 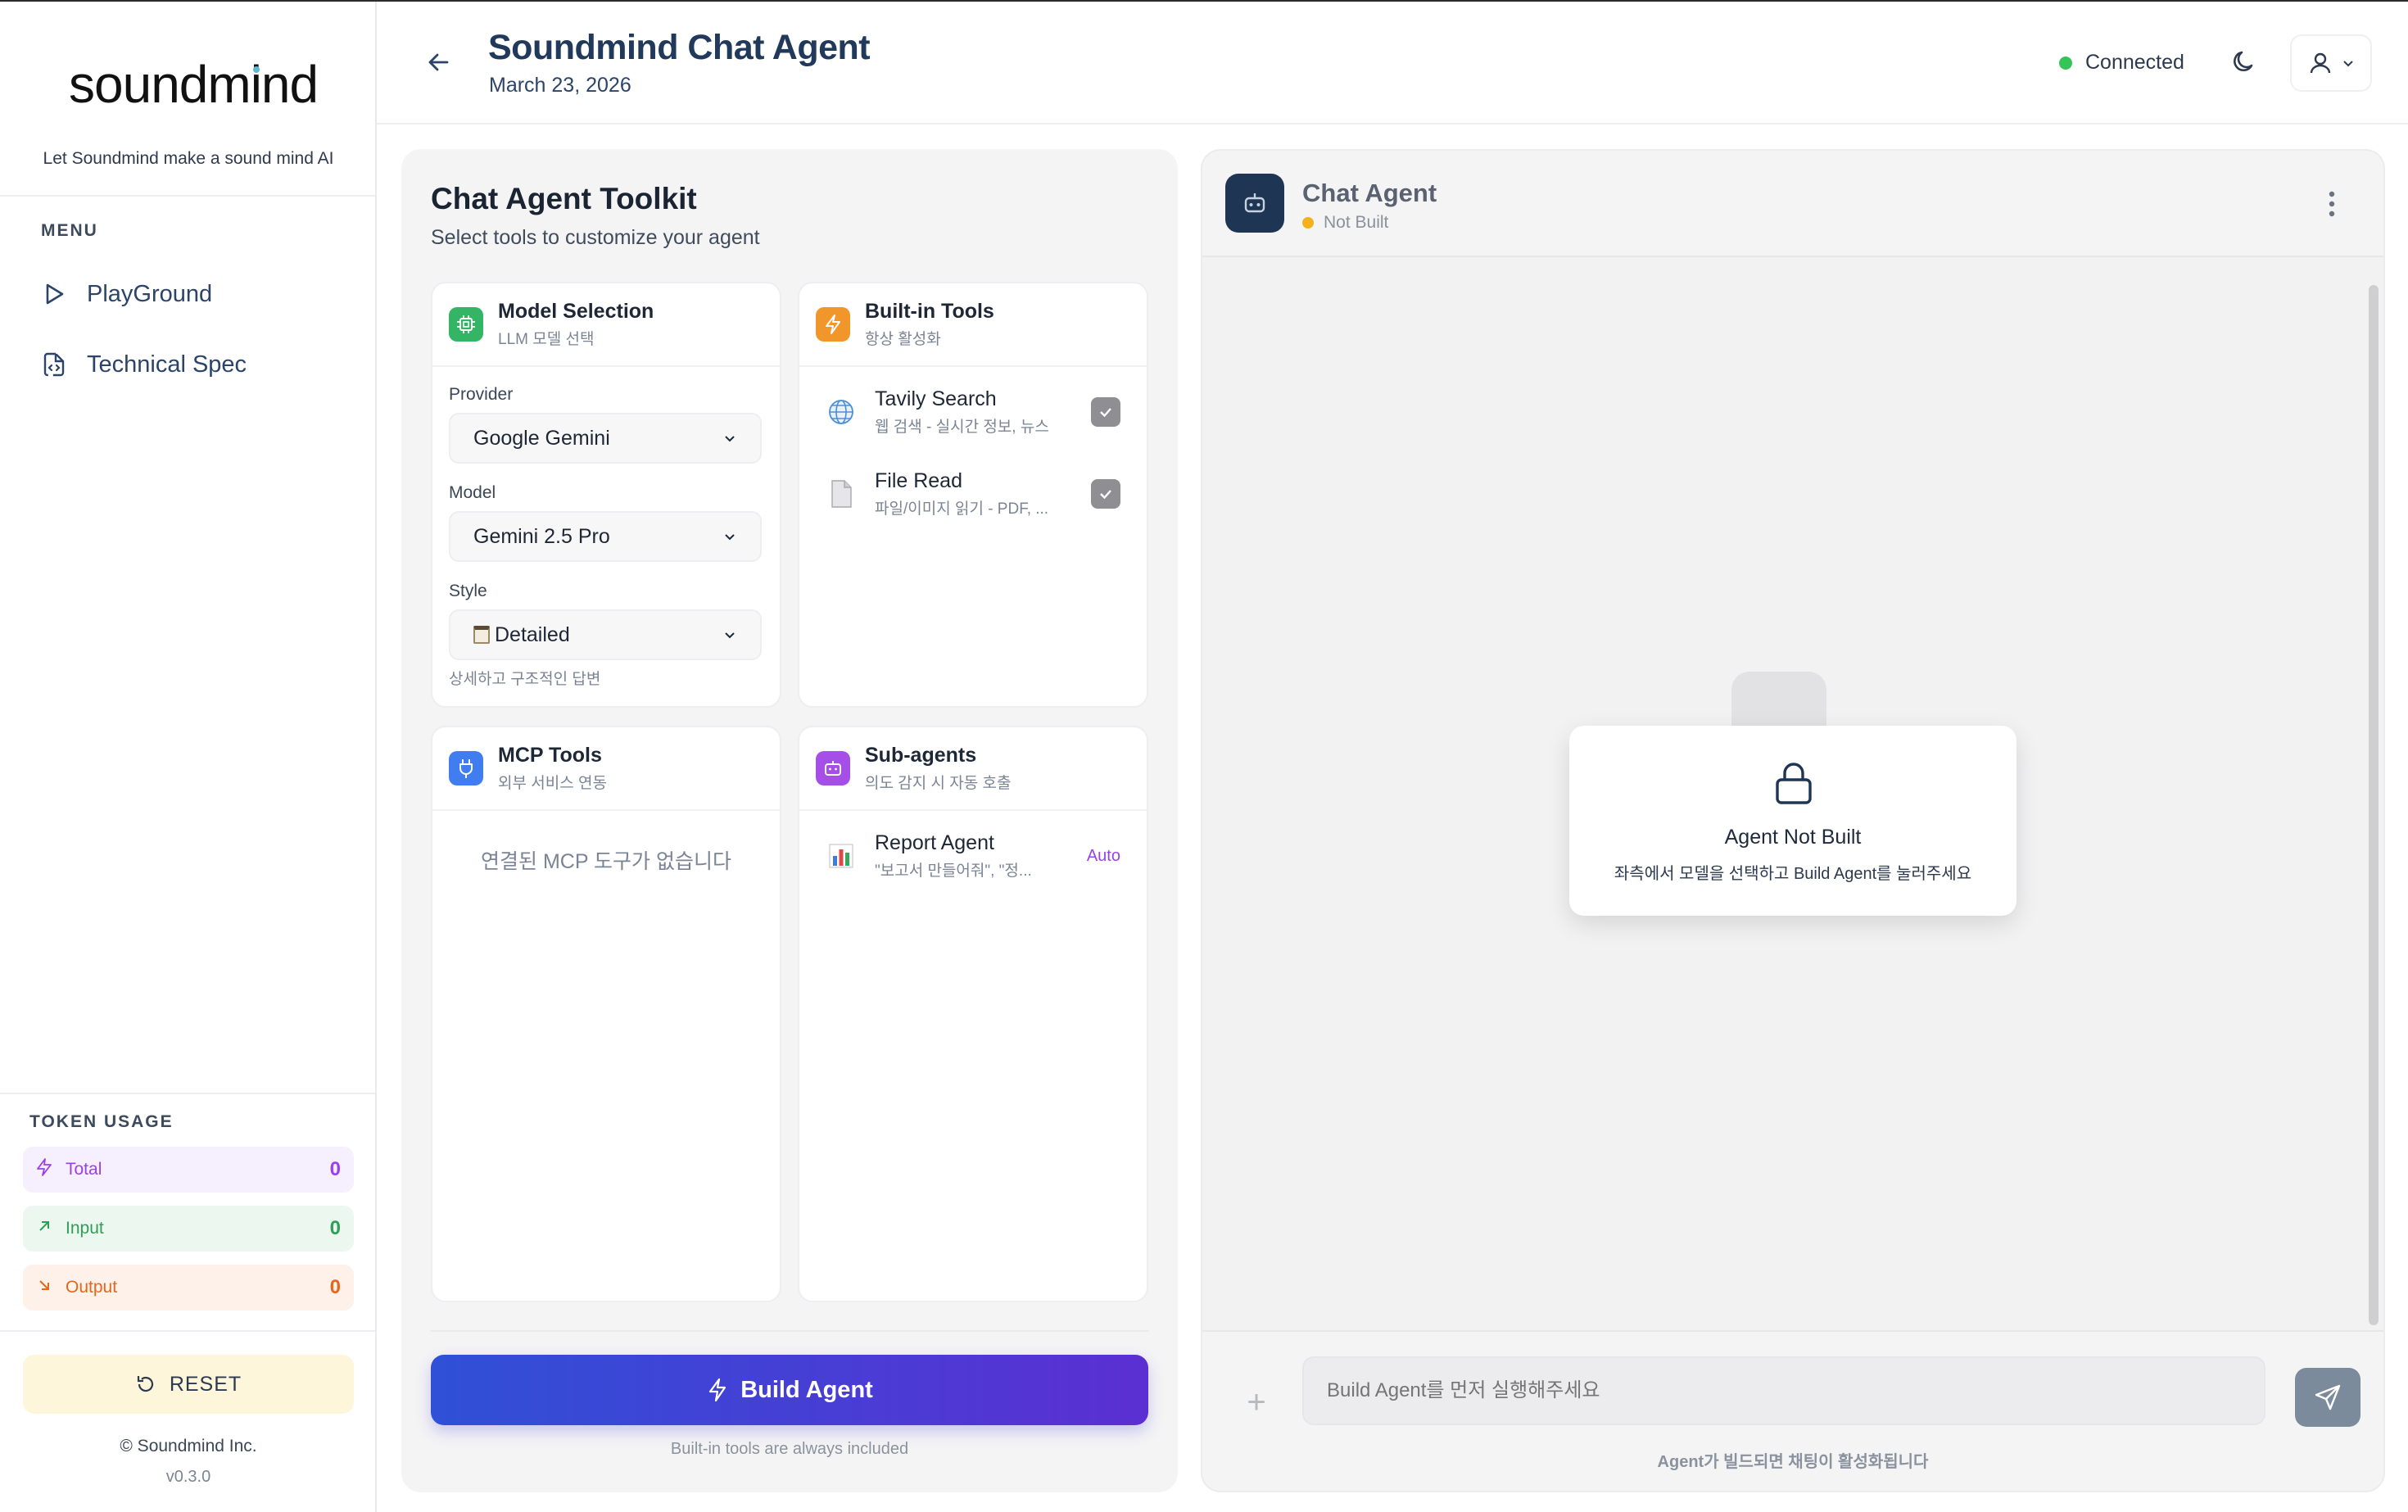 What do you see at coordinates (546, 339) in the screenshot?
I see `card-subtitle: LLM 모델 선택` at bounding box center [546, 339].